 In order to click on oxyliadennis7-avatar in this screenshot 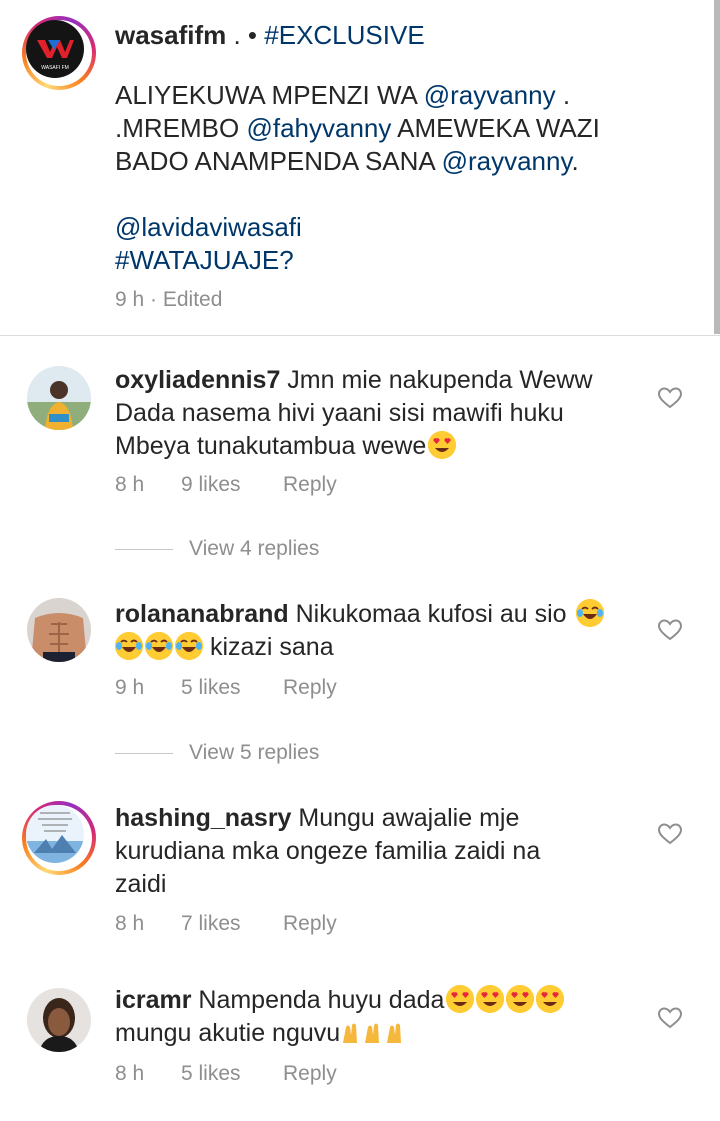, I will do `click(59, 398)`.